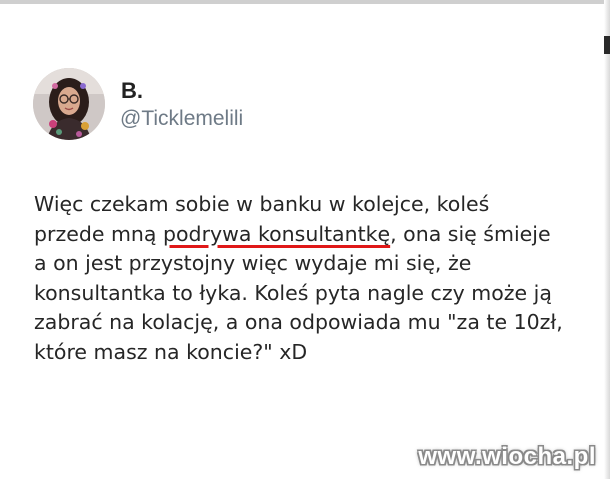  I want to click on tweet-line-text: , ona się śmieje, so click(470, 233).